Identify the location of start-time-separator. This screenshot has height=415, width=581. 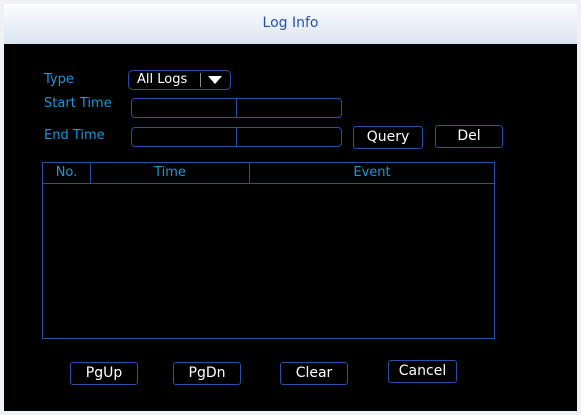
(236, 108).